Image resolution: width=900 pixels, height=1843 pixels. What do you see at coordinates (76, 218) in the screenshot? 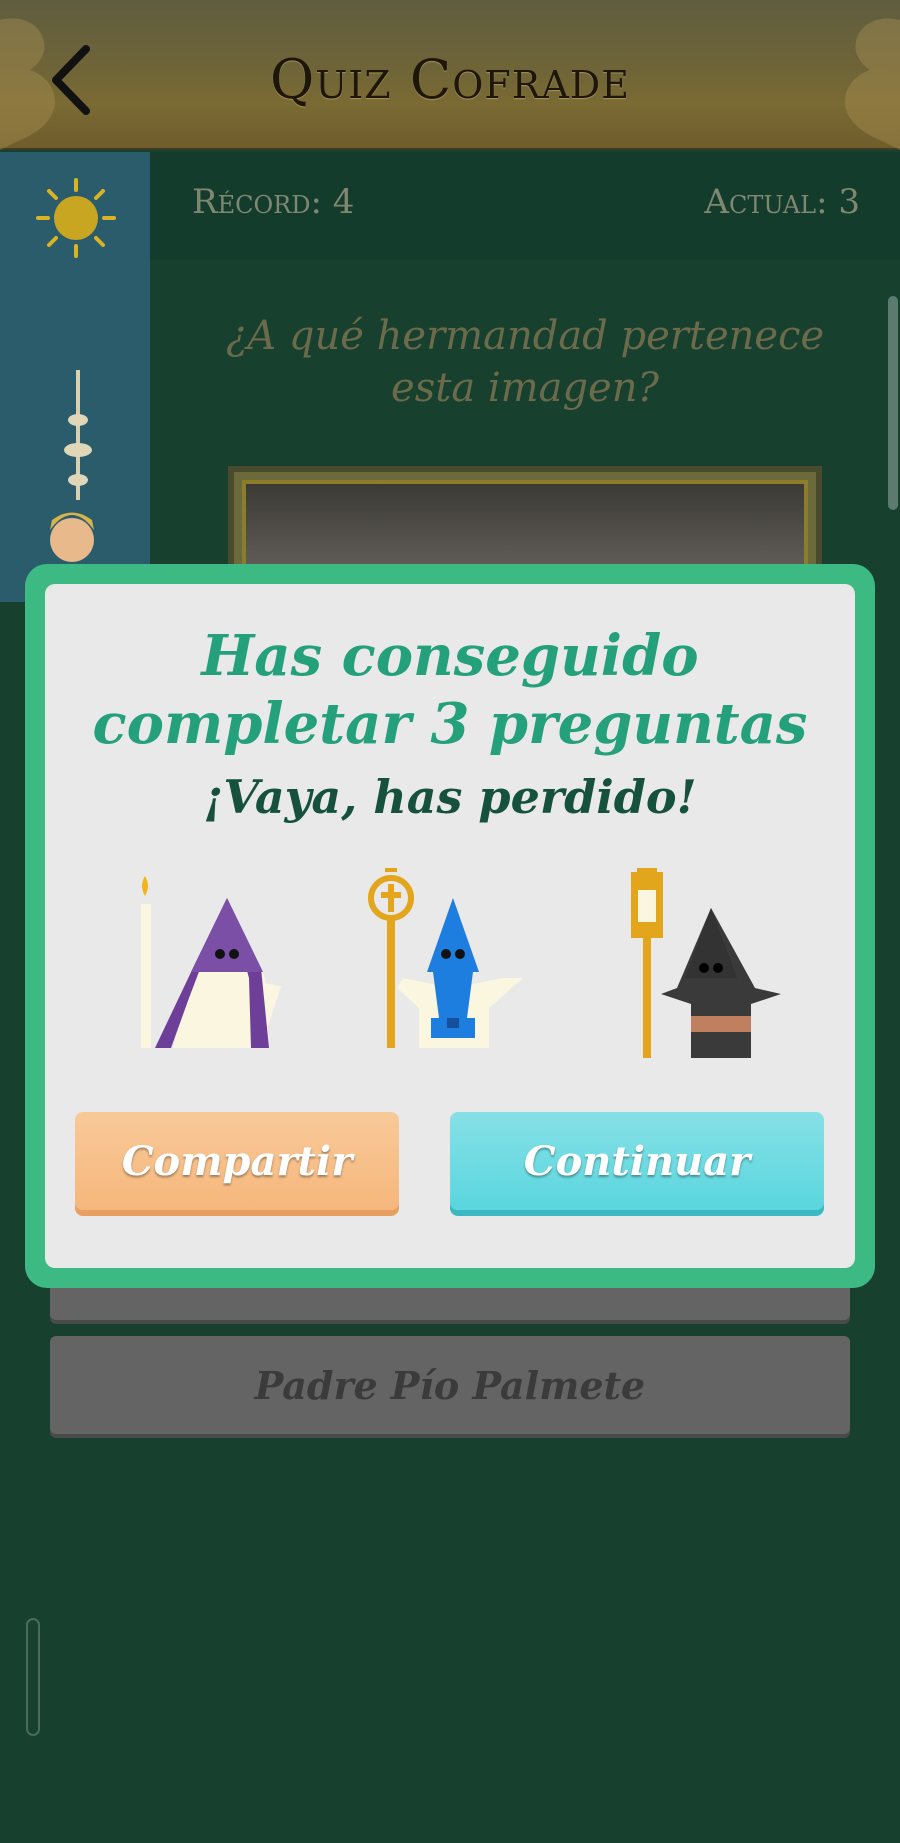
I see `sun-icon` at bounding box center [76, 218].